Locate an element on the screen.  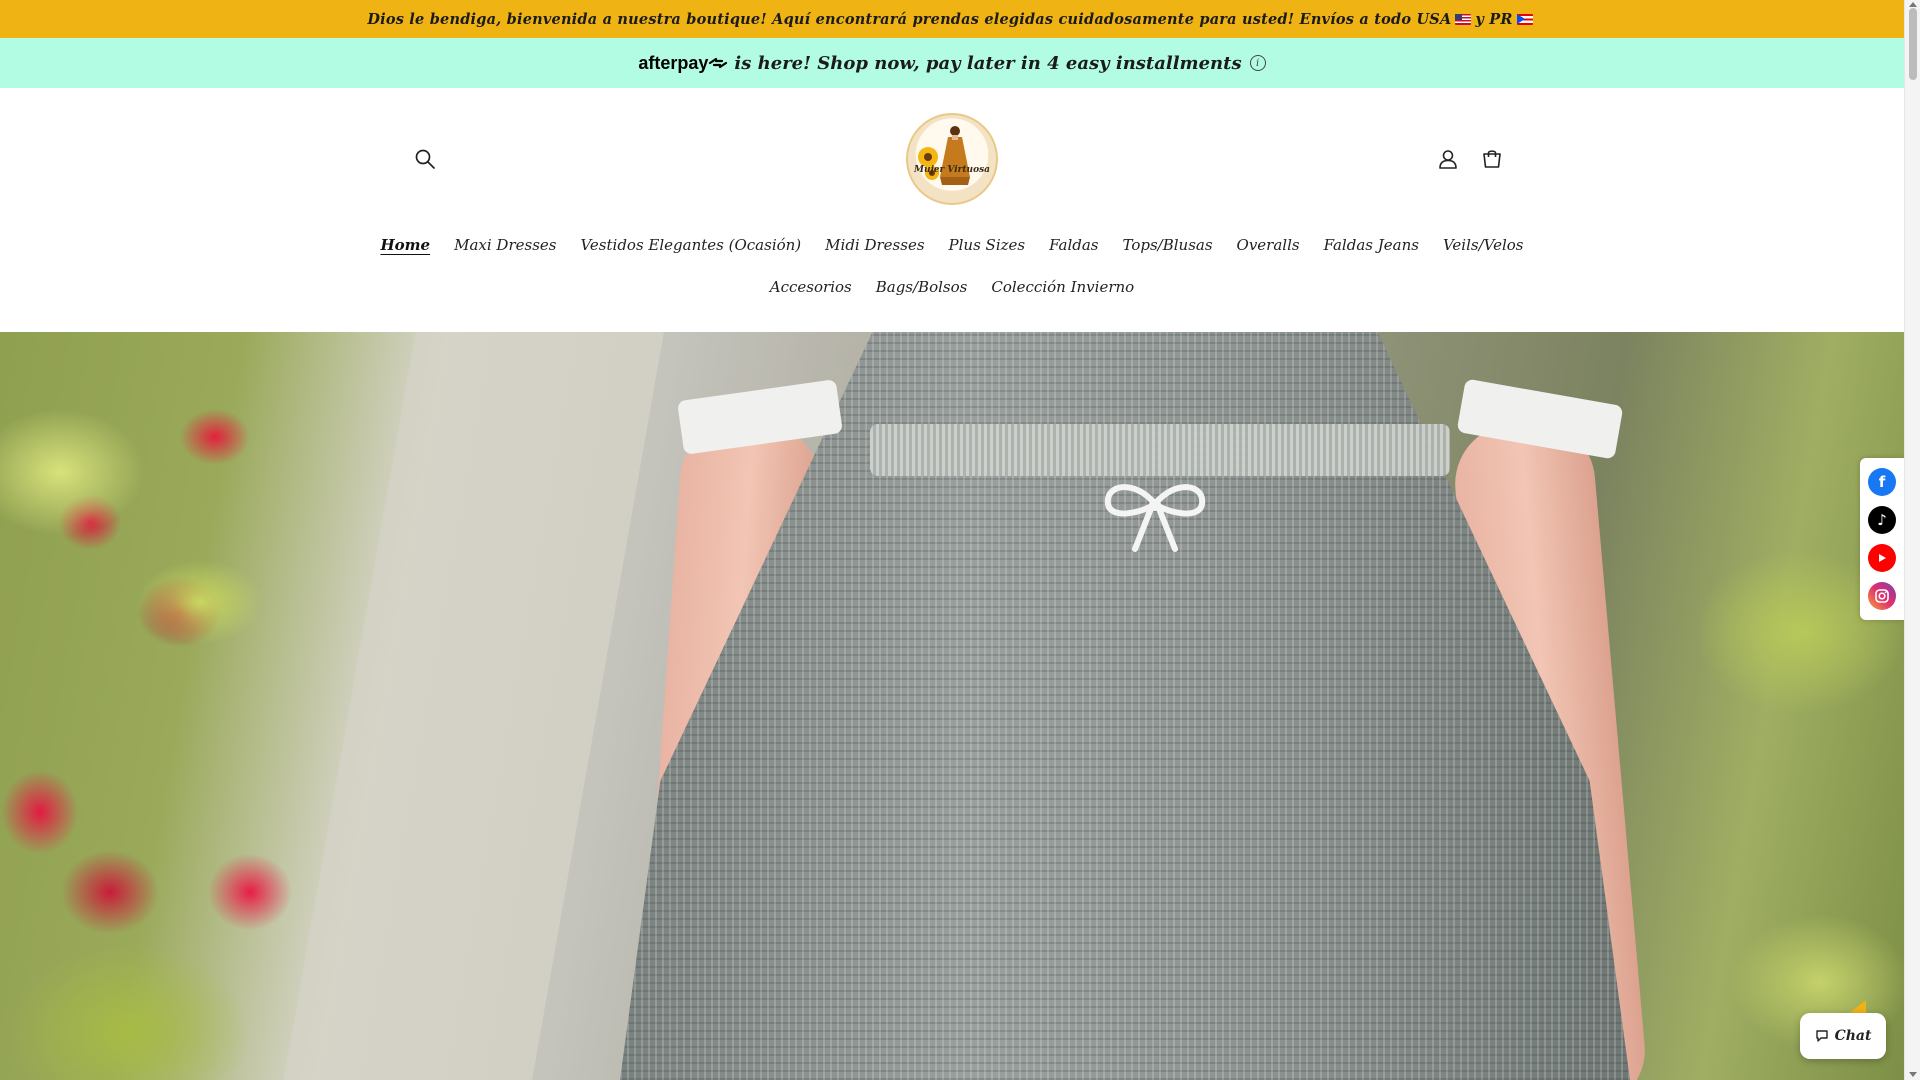
youtube-play-icon is located at coordinates (1882, 558).